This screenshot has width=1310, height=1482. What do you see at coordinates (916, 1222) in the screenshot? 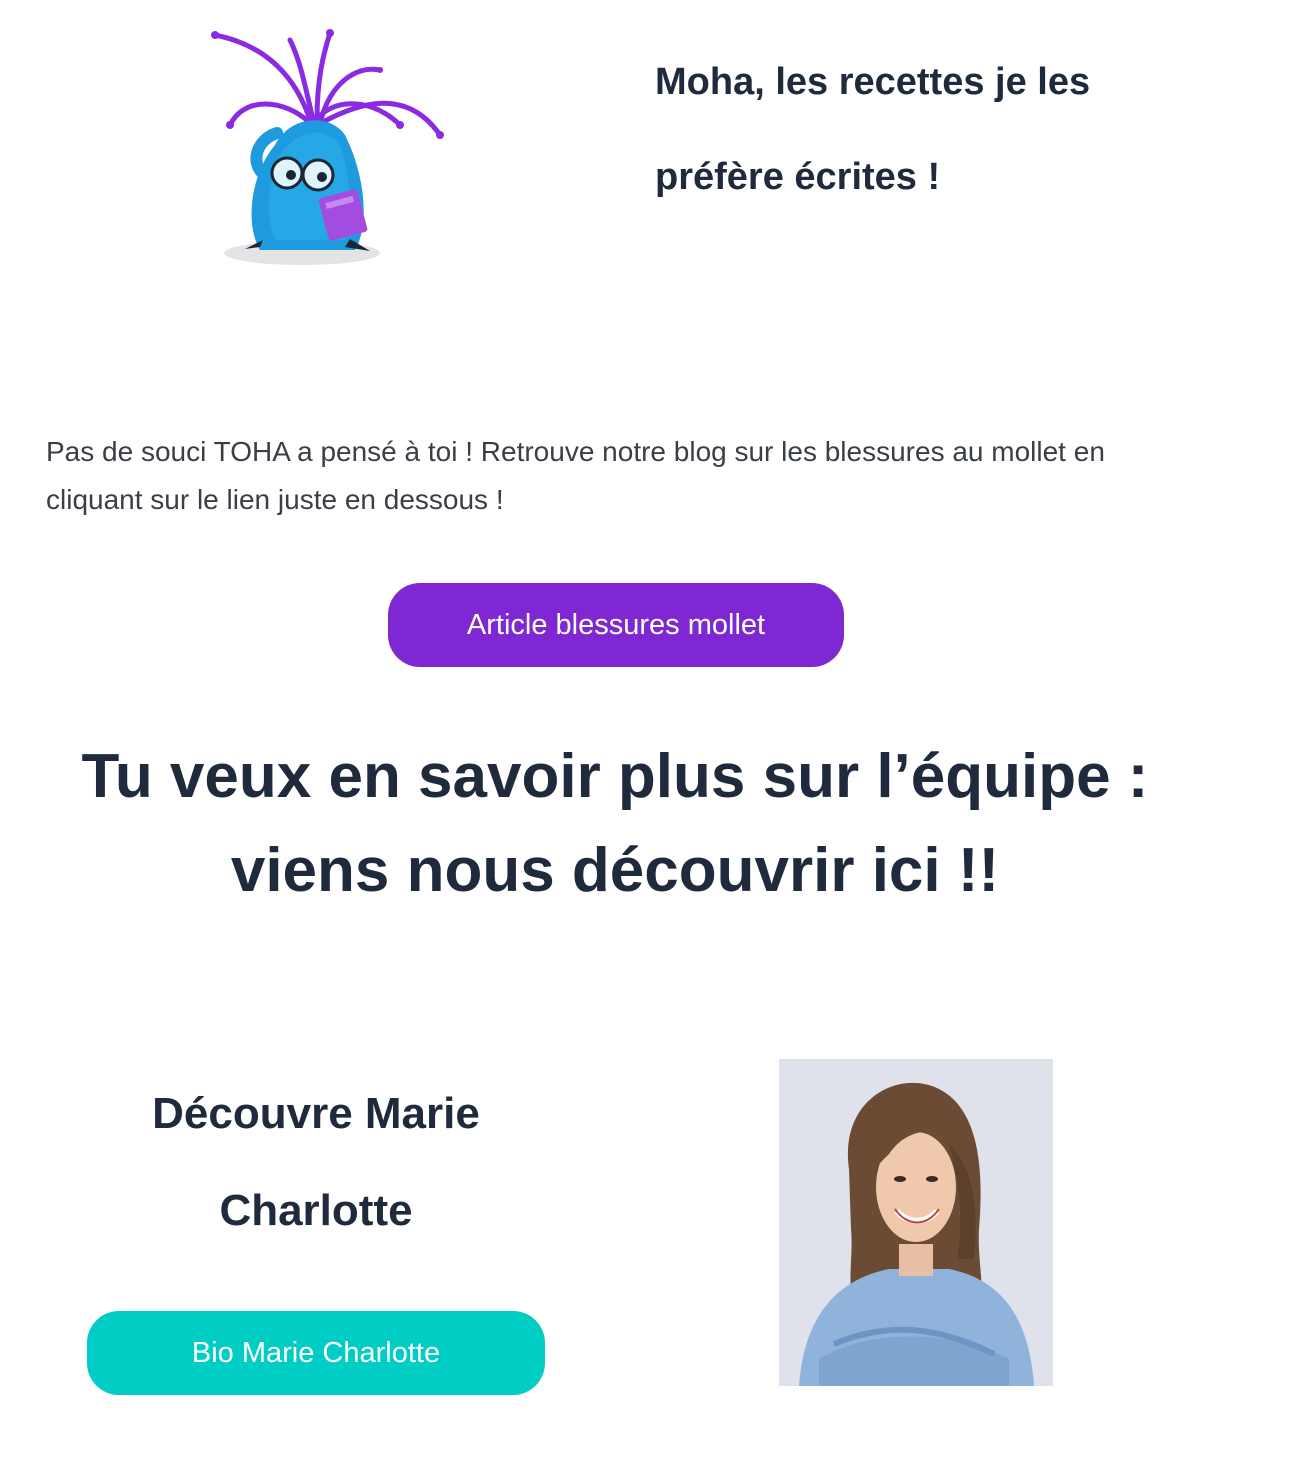
I see `profile-photo` at bounding box center [916, 1222].